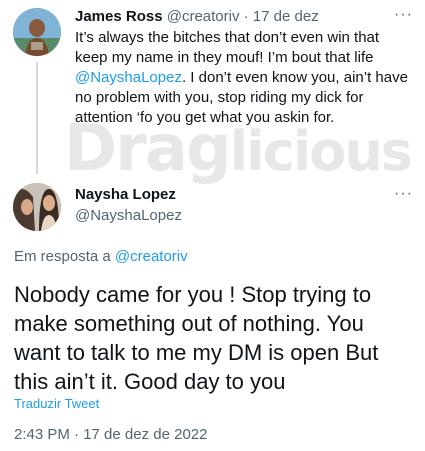 The height and width of the screenshot is (451, 425). What do you see at coordinates (119, 16) in the screenshot?
I see `author-name: James Ross` at bounding box center [119, 16].